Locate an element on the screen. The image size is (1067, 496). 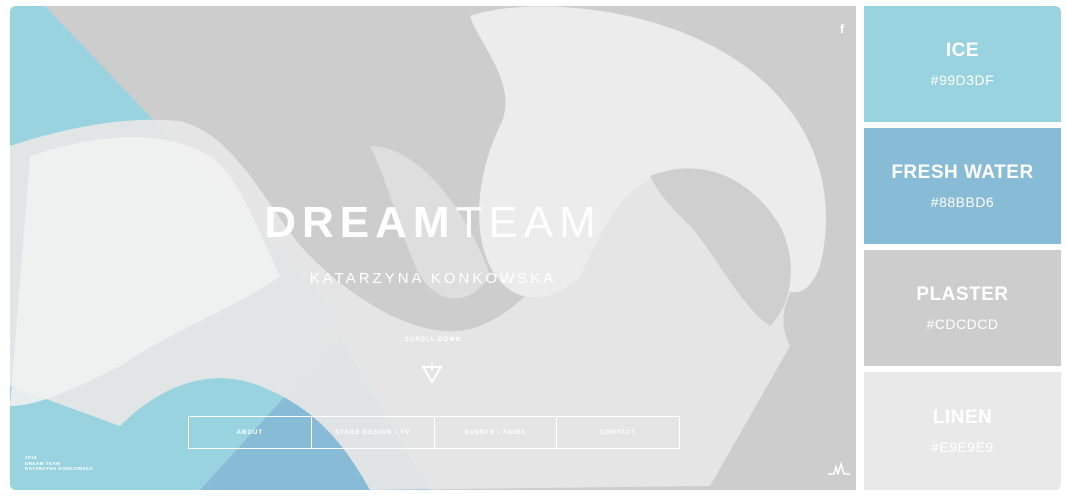
nav-item-stage-design: STAGE DESIGN • TV is located at coordinates (373, 432).